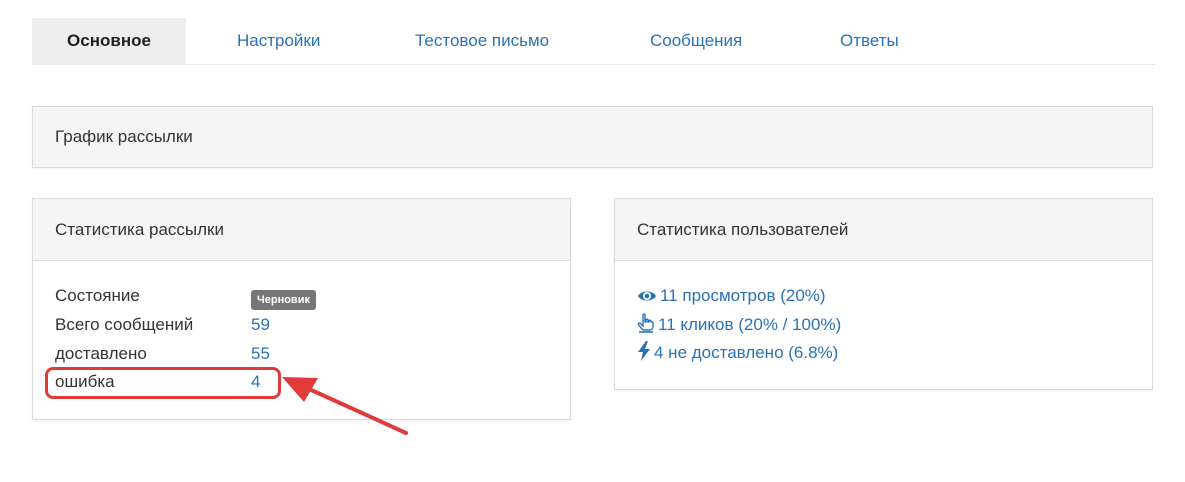  What do you see at coordinates (163, 383) in the screenshot?
I see `error-highlight-box` at bounding box center [163, 383].